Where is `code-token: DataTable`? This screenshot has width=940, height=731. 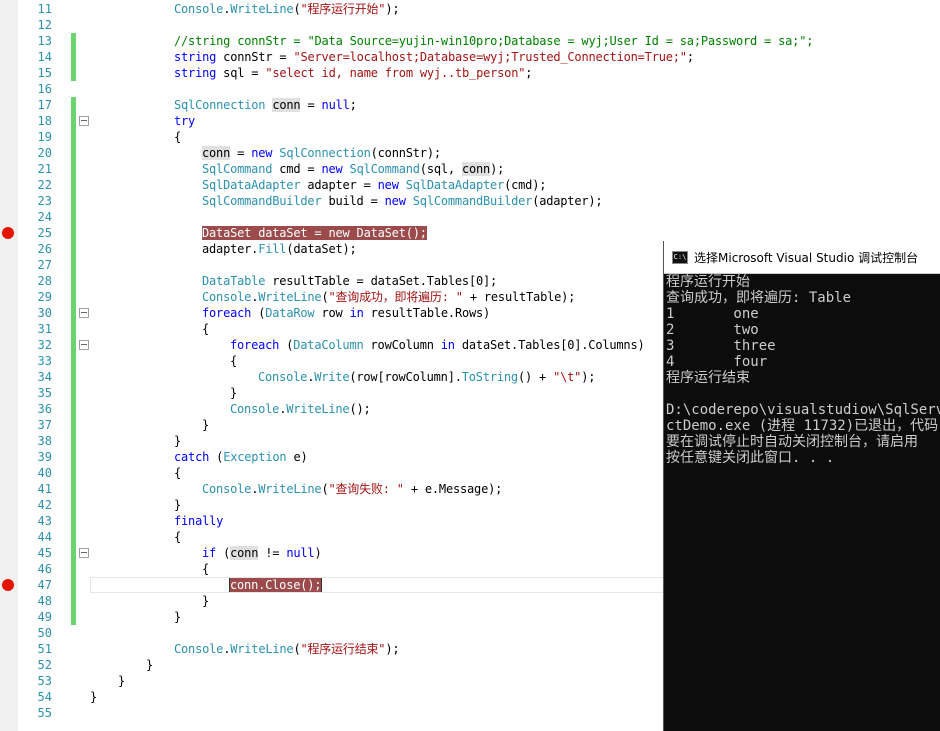
code-token: DataTable is located at coordinates (234, 281).